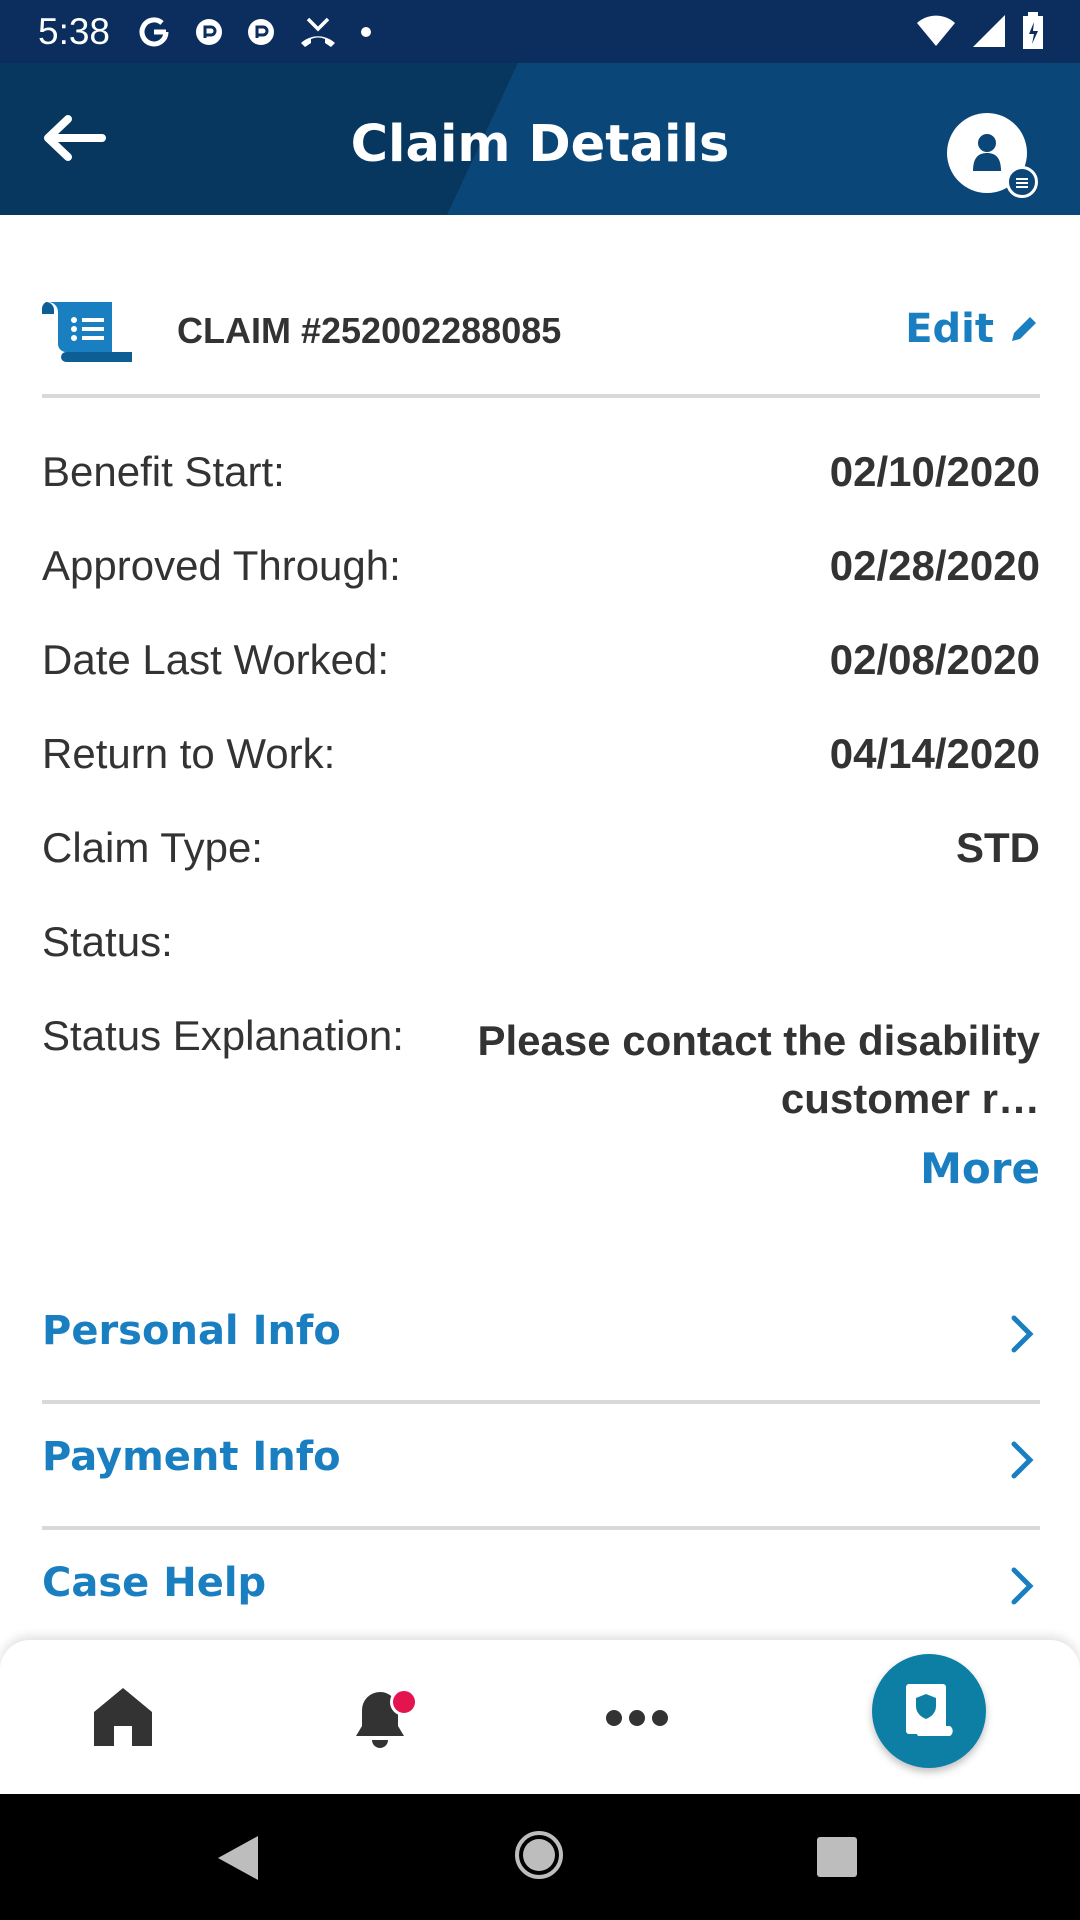 The height and width of the screenshot is (1920, 1080). What do you see at coordinates (541, 675) in the screenshot?
I see `detail-row-date-last-worked: Date Last Worked: 02/08/2020` at bounding box center [541, 675].